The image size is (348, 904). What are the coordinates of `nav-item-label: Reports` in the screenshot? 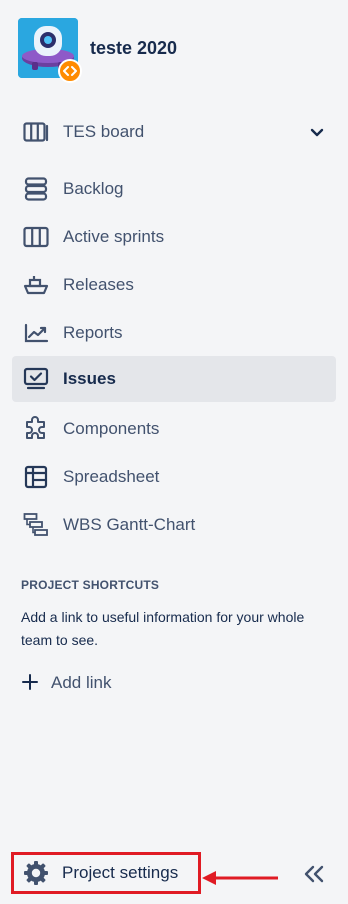 It's located at (93, 332).